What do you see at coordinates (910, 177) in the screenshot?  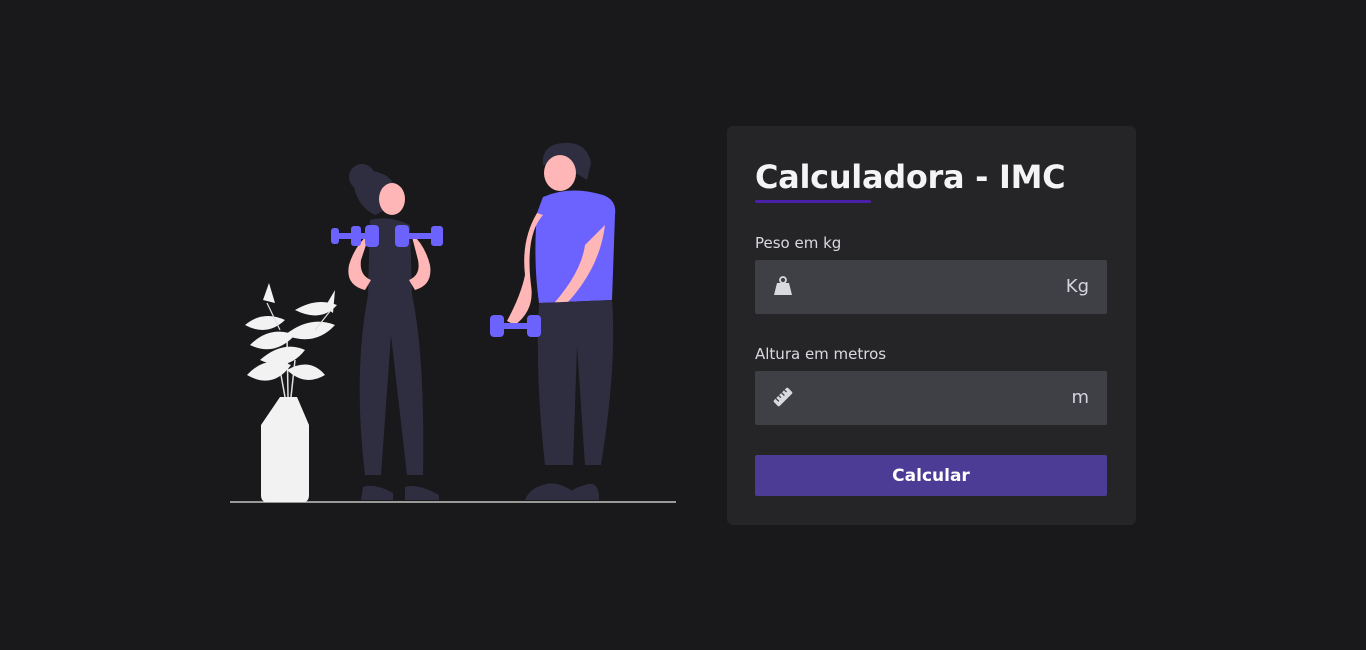 I see `page-title: Calculadora - IMC` at bounding box center [910, 177].